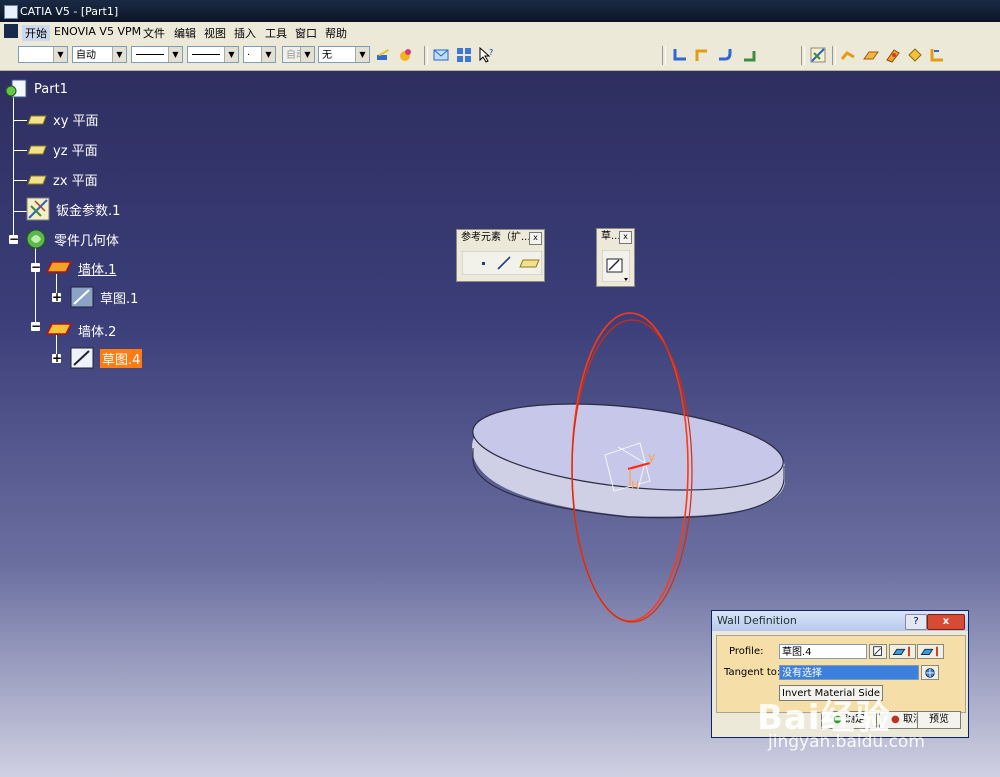  Describe the element at coordinates (259, 54) in the screenshot. I see `point-combo: · ▼` at that location.